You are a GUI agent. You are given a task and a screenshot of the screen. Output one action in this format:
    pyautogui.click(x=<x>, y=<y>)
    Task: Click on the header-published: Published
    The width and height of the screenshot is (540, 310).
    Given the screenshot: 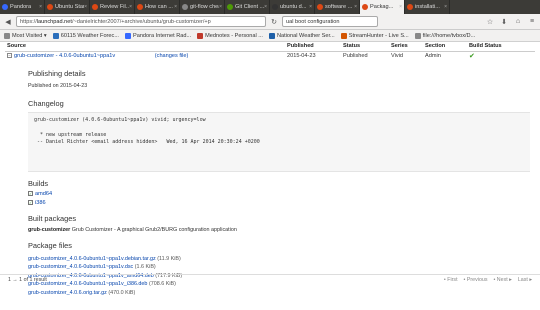 What is the action you would take?
    pyautogui.click(x=313, y=47)
    